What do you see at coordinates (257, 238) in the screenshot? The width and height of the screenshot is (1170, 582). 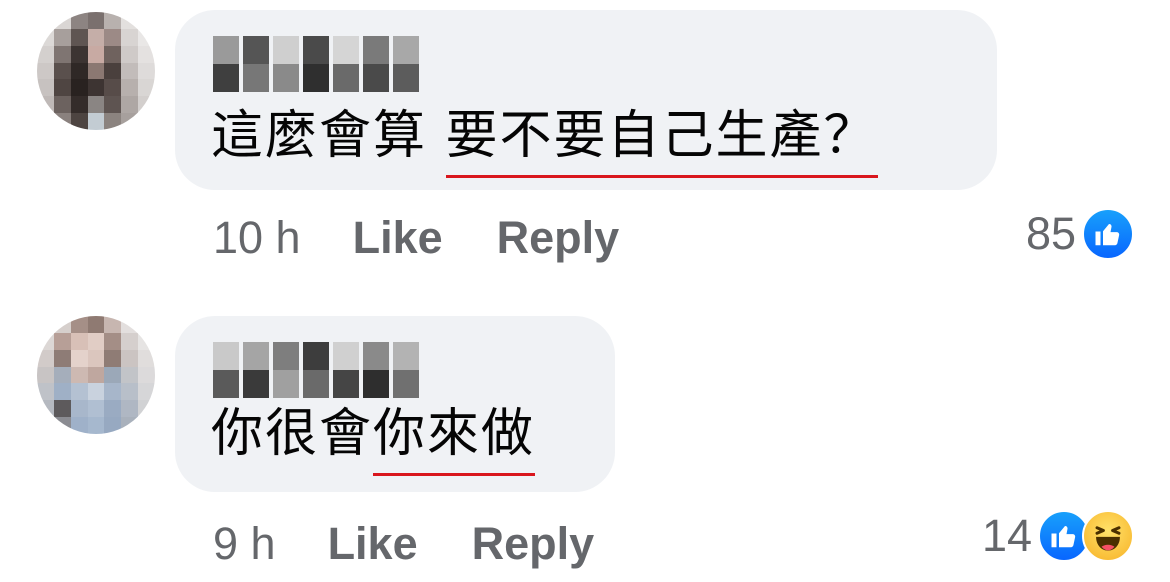 I see `timestamp: 10 h` at bounding box center [257, 238].